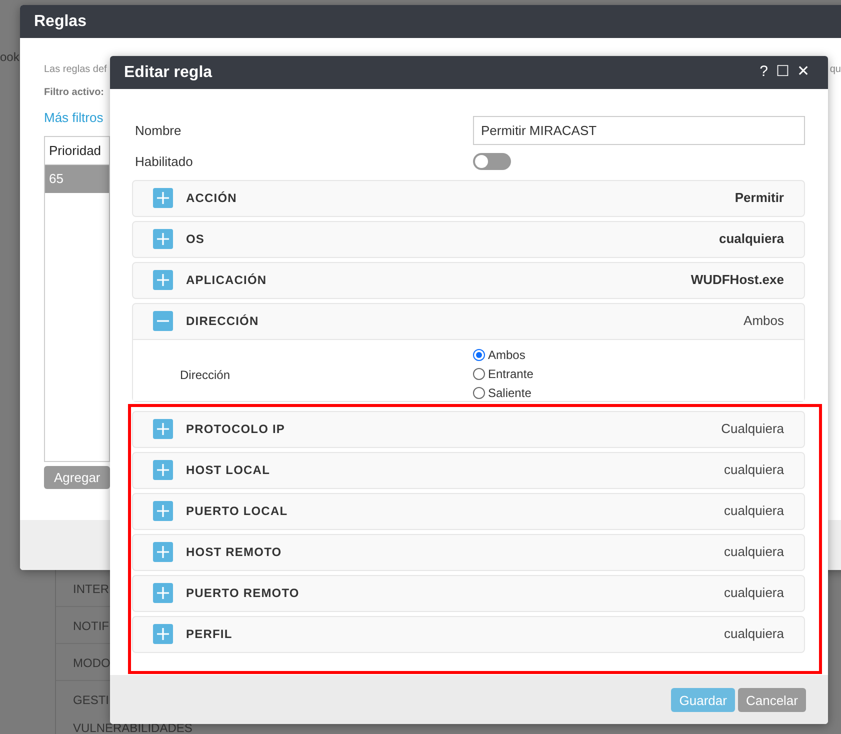  I want to click on field-label: Nombre, so click(158, 131).